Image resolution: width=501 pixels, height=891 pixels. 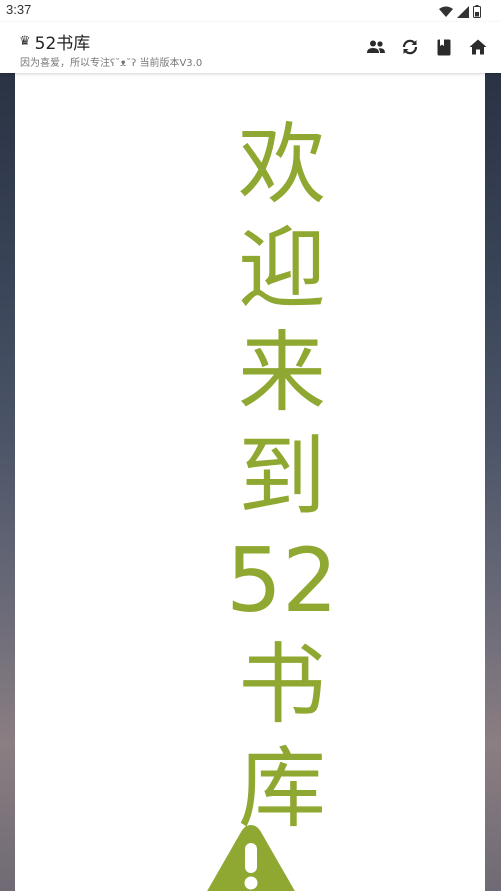 I want to click on people-button, so click(x=376, y=47).